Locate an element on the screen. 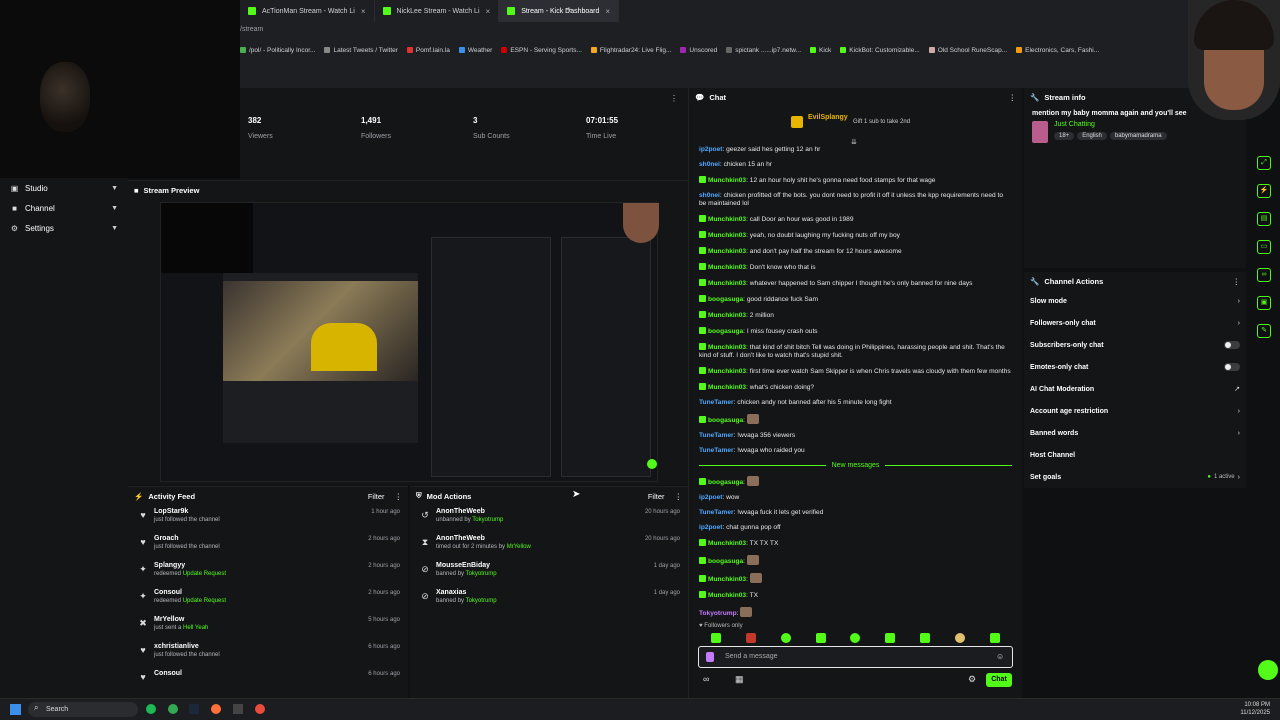 The width and height of the screenshot is (1280, 720). sidebar-item-channel: ■ Channel ▼ is located at coordinates (64, 208).